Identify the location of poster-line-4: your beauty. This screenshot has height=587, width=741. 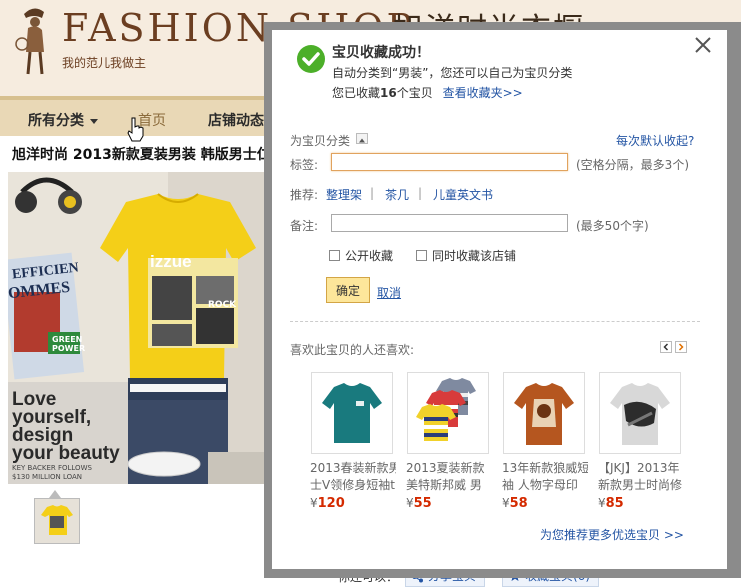
(66, 453).